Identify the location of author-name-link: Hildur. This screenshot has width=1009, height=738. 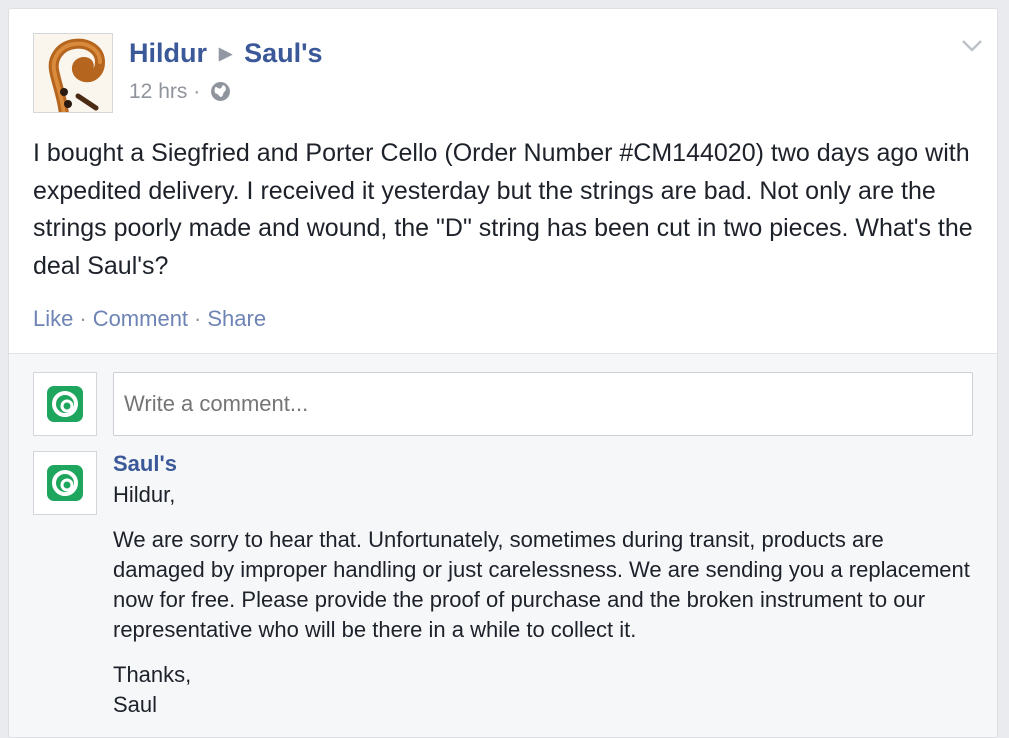
(168, 53).